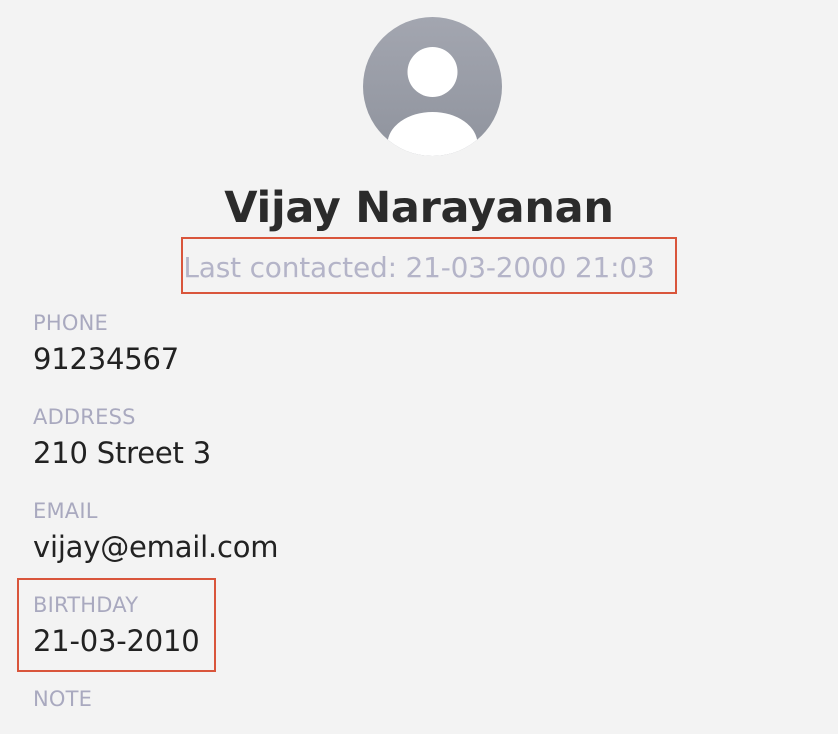  I want to click on address-label: ADDRESS, so click(84, 417).